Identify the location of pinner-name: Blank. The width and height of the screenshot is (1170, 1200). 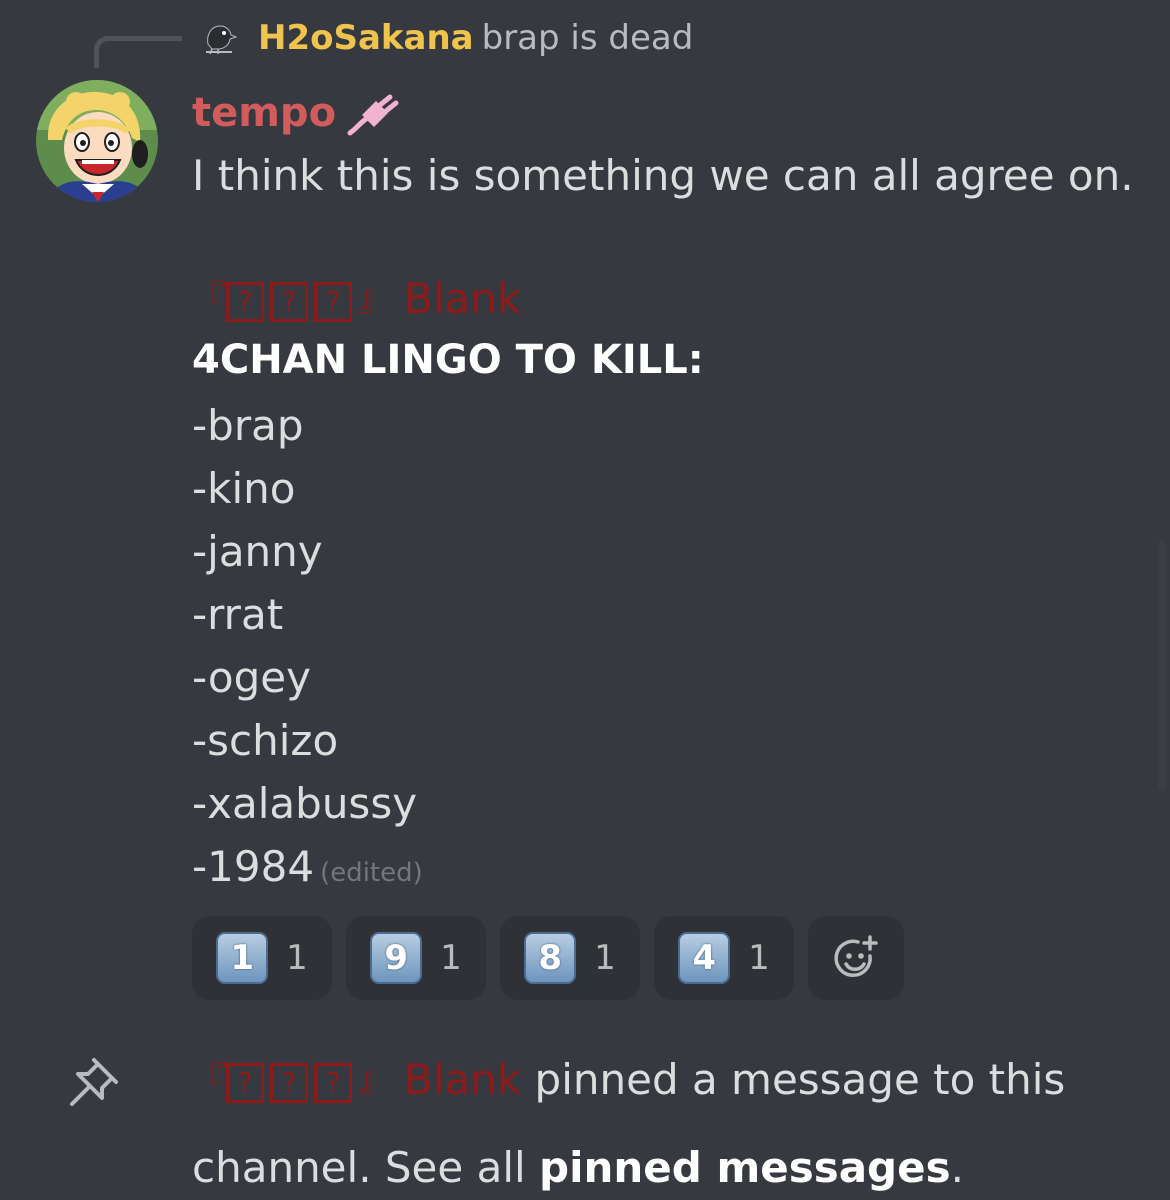
(462, 1079).